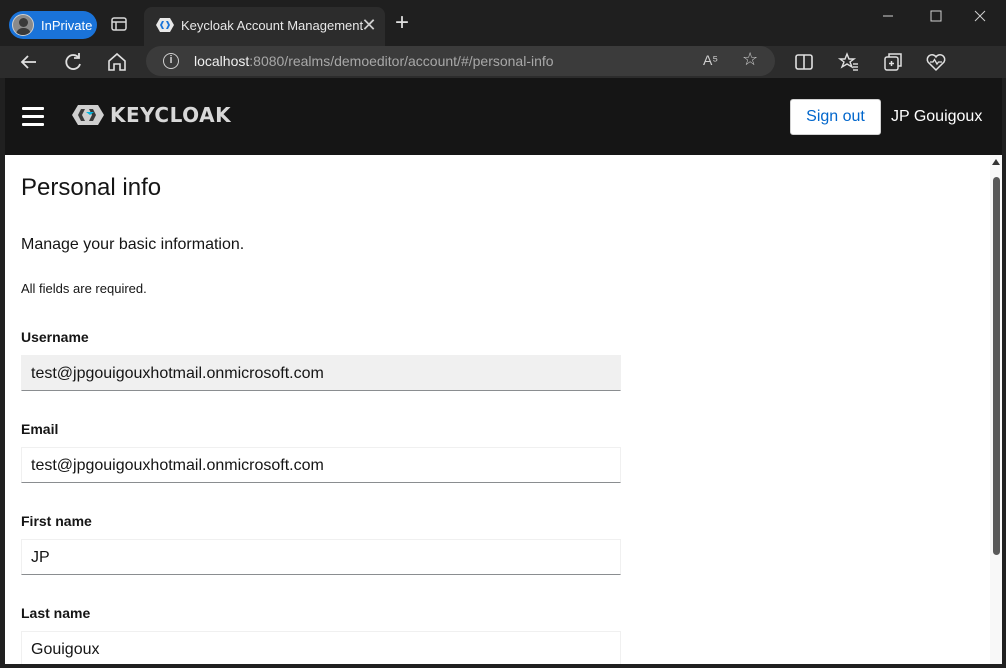  I want to click on page-scrollbar, so click(996, 409).